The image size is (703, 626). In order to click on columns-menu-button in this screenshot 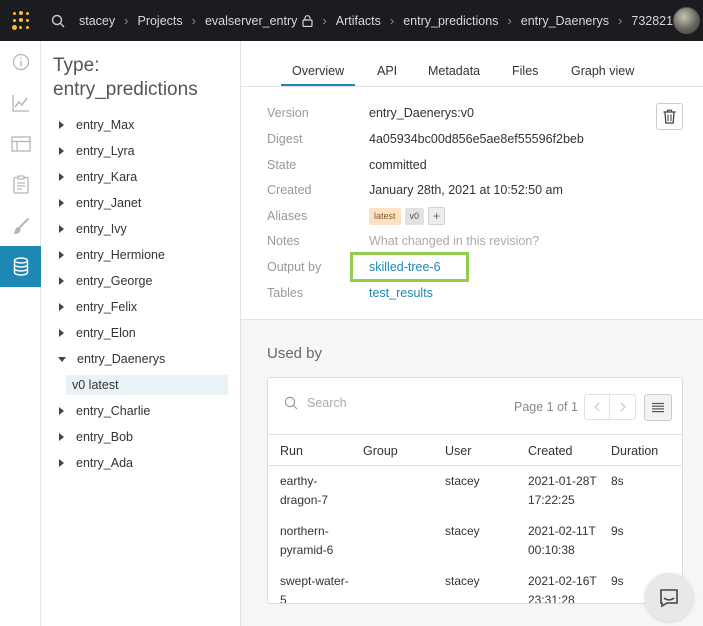, I will do `click(658, 407)`.